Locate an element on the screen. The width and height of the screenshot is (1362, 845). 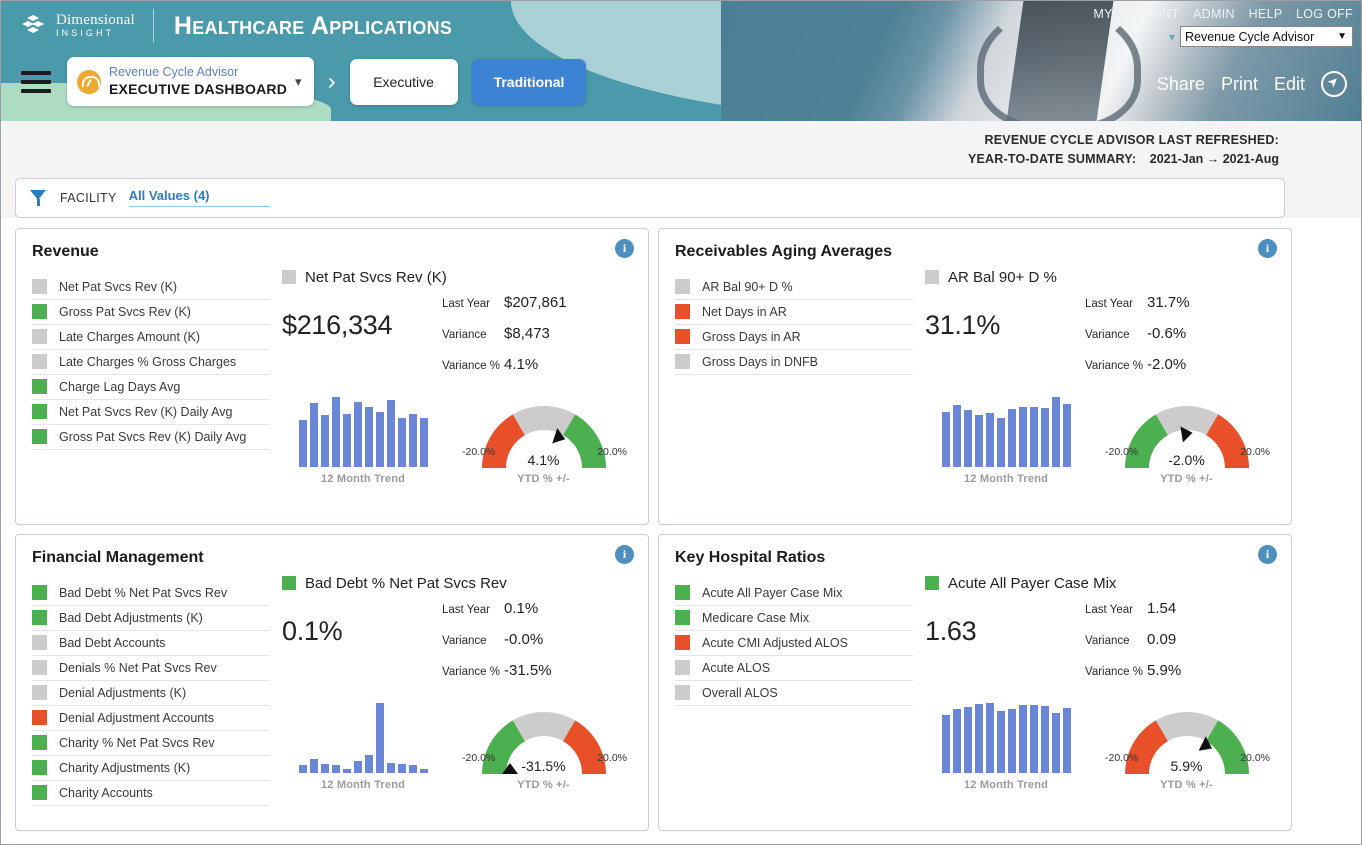
metric-row: Acute ALOS is located at coordinates (794, 668).